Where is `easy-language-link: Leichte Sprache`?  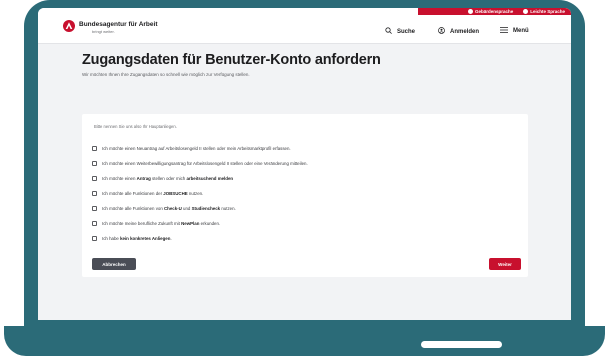 easy-language-link: Leichte Sprache is located at coordinates (544, 12).